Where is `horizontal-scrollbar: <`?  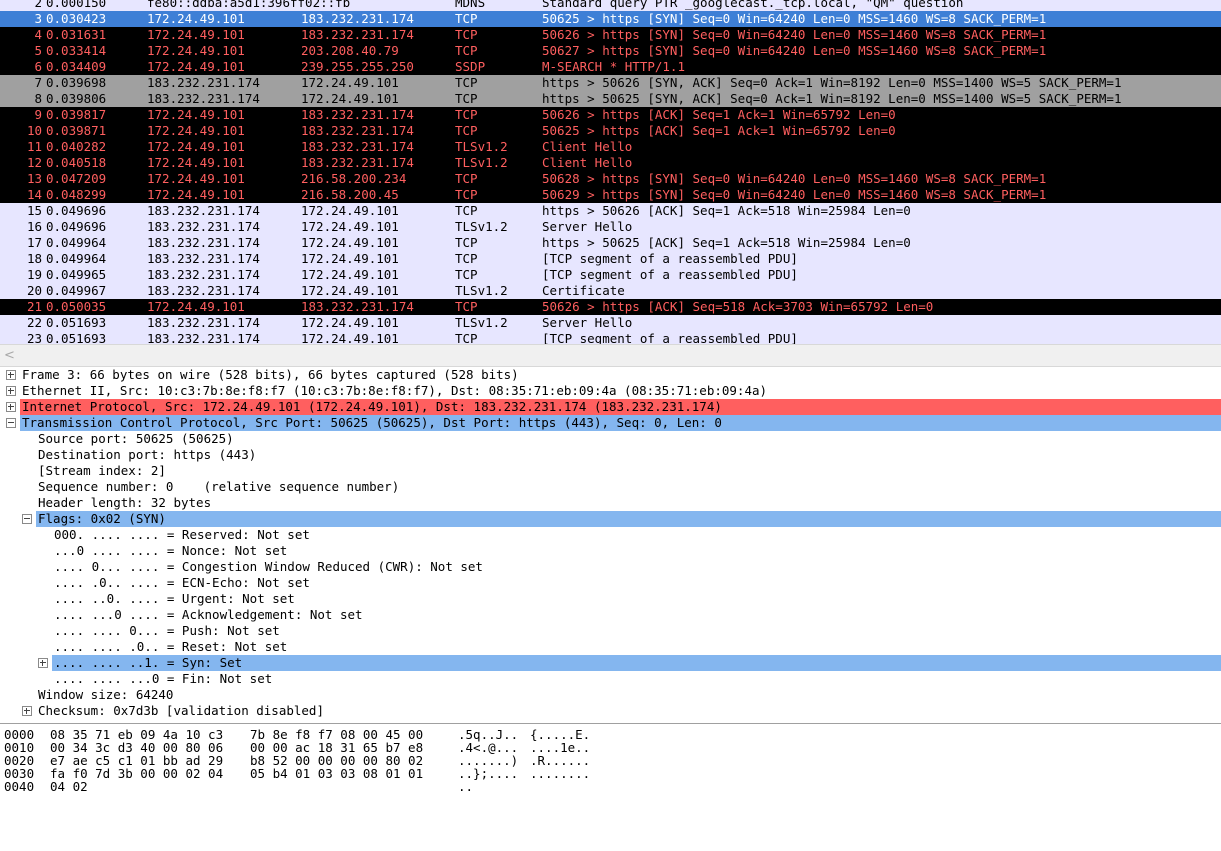 horizontal-scrollbar: < is located at coordinates (610, 355).